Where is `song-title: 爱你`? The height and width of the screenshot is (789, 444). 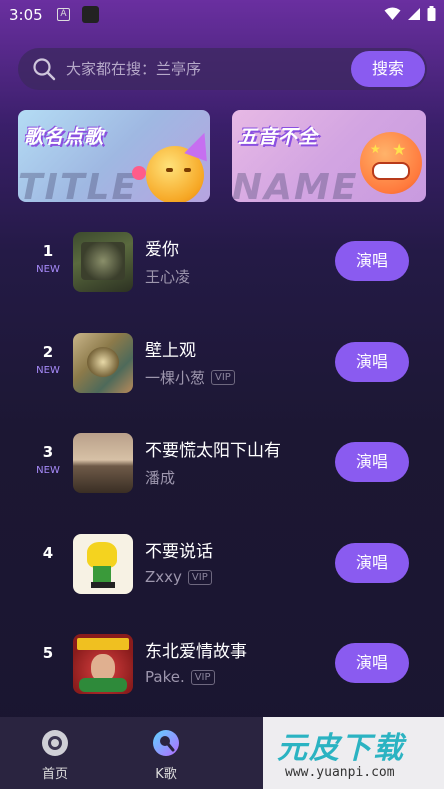 song-title: 爱你 is located at coordinates (162, 250).